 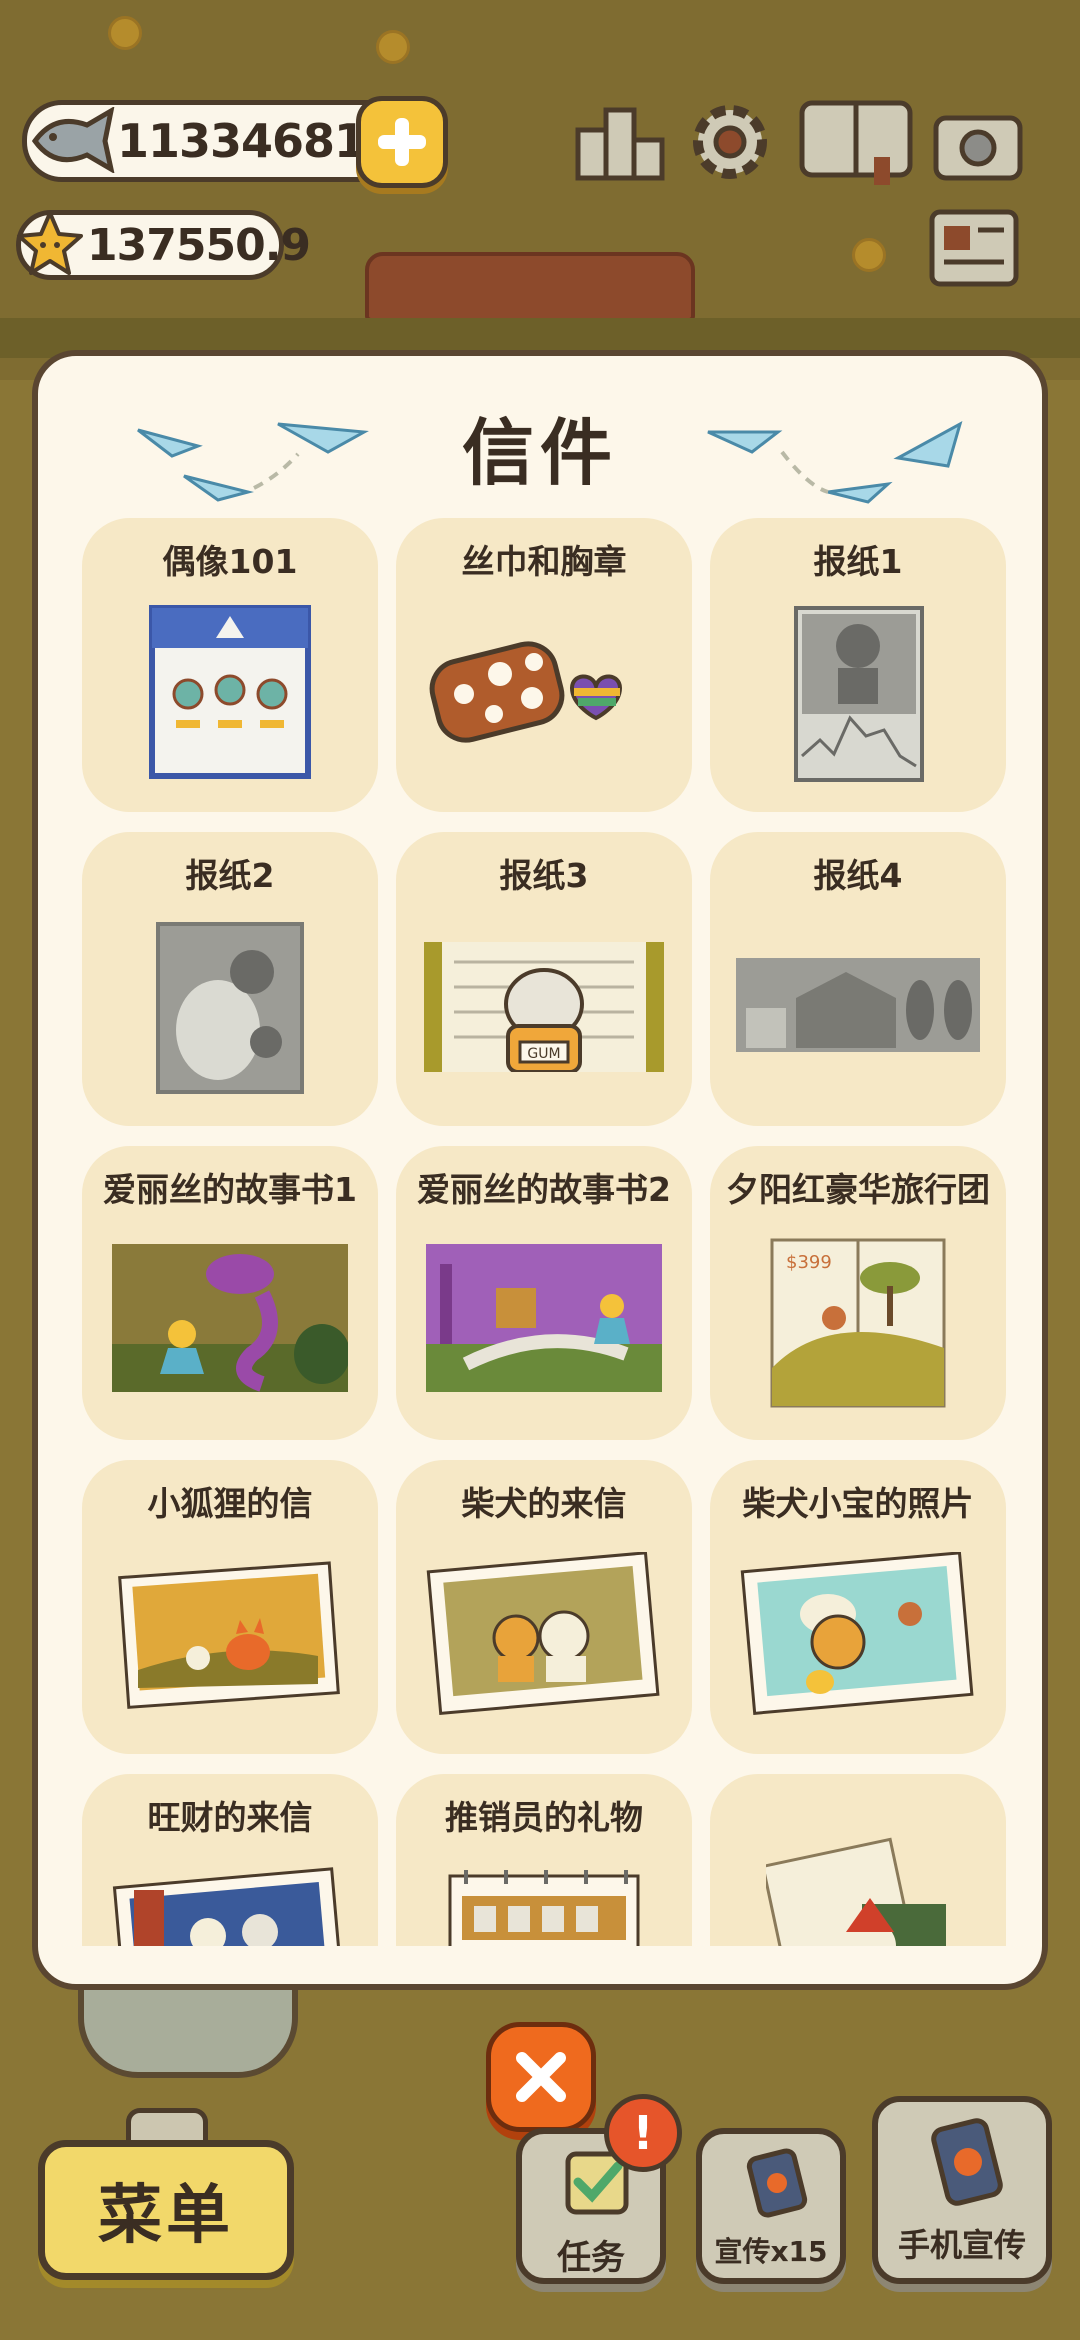 I want to click on star-count: 137550.9, so click(x=199, y=245).